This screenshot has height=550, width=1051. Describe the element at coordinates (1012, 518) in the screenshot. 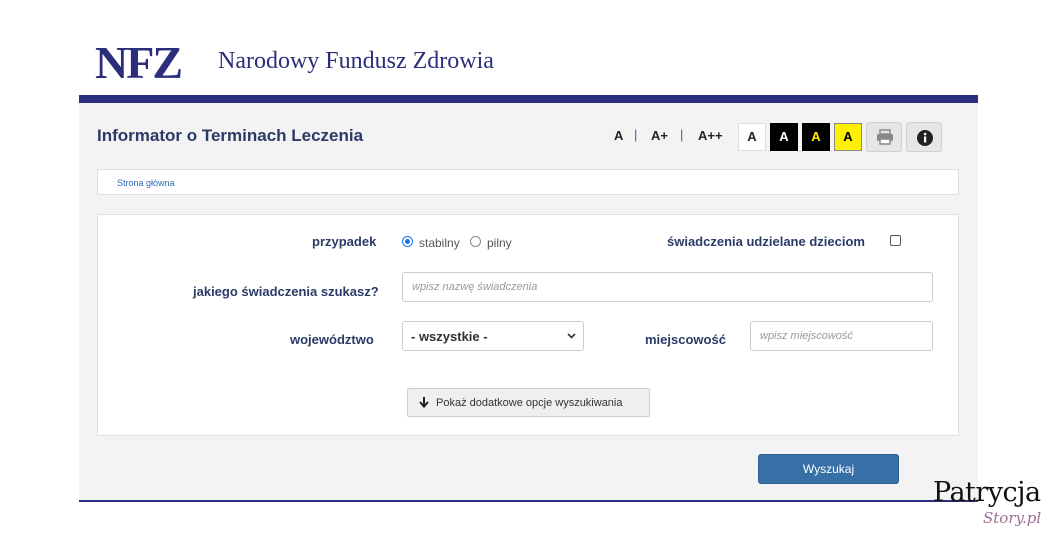

I see `watermark-site: Story.pl` at that location.